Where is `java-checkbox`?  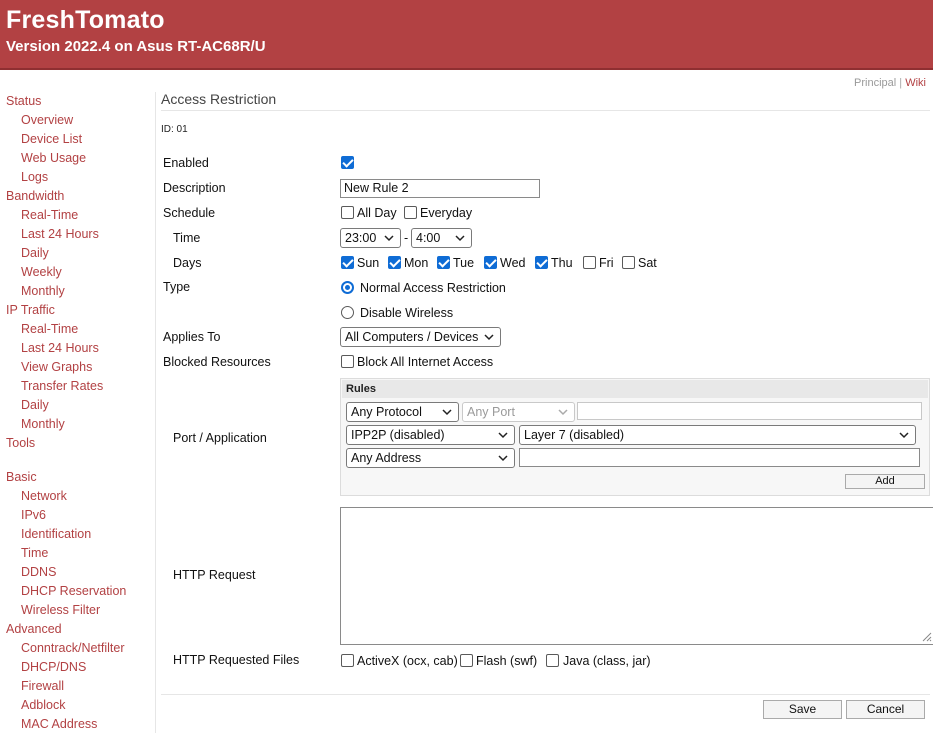 java-checkbox is located at coordinates (552, 660).